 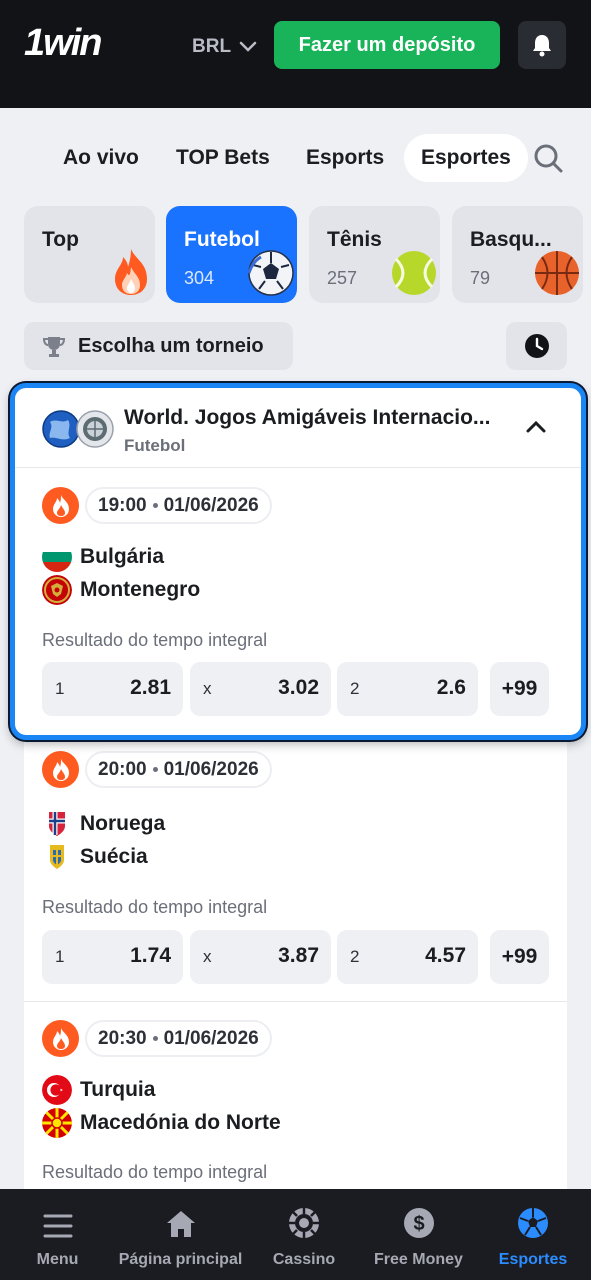 What do you see at coordinates (89, 254) in the screenshot?
I see `sport-card-top: Top` at bounding box center [89, 254].